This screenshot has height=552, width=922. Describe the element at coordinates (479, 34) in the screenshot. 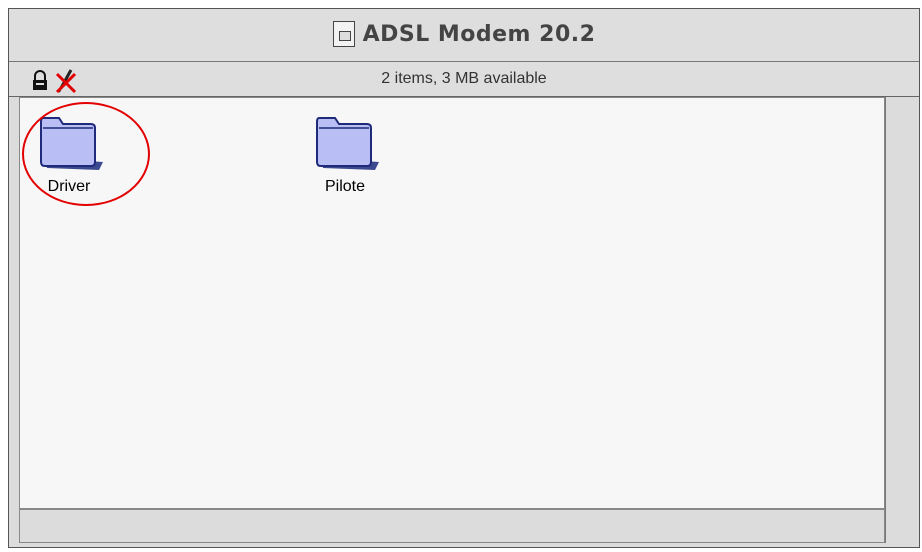

I see `window-title: ADSL Modem 20.2` at that location.